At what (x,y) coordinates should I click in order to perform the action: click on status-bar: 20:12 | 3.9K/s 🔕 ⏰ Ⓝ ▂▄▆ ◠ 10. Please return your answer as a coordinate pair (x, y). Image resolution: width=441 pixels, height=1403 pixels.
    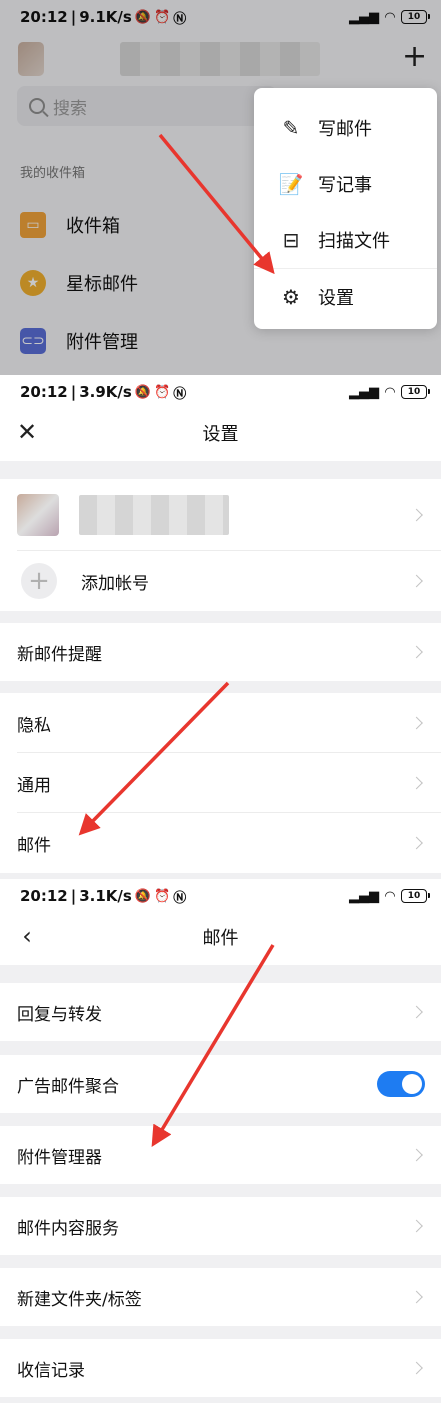
    Looking at the image, I should click on (220, 392).